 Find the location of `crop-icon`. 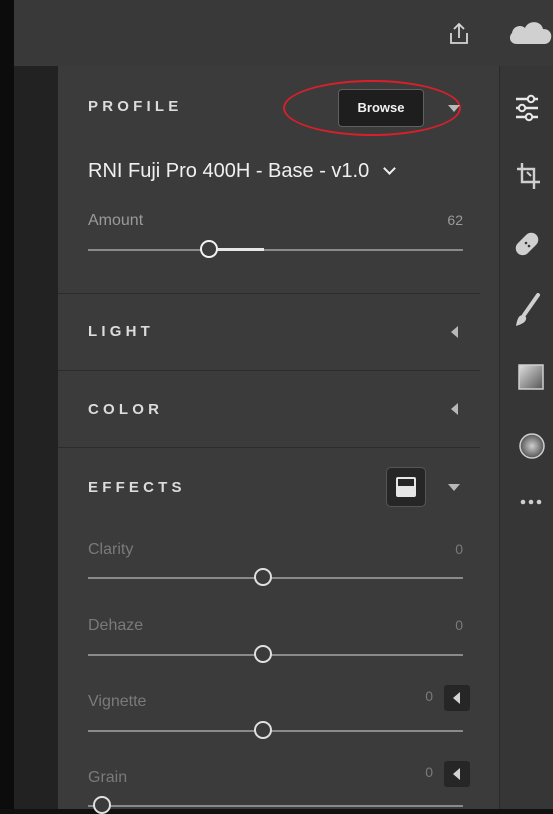

crop-icon is located at coordinates (528, 178).